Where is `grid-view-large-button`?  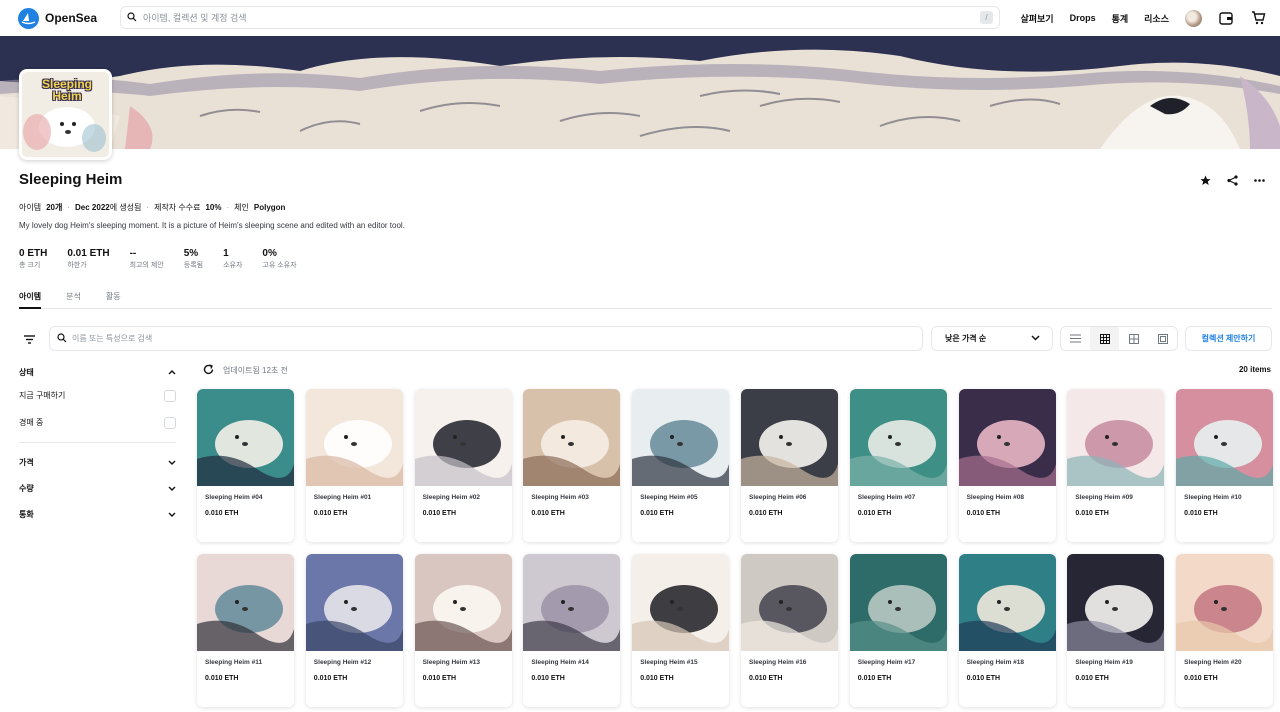
grid-view-large-button is located at coordinates (1104, 338).